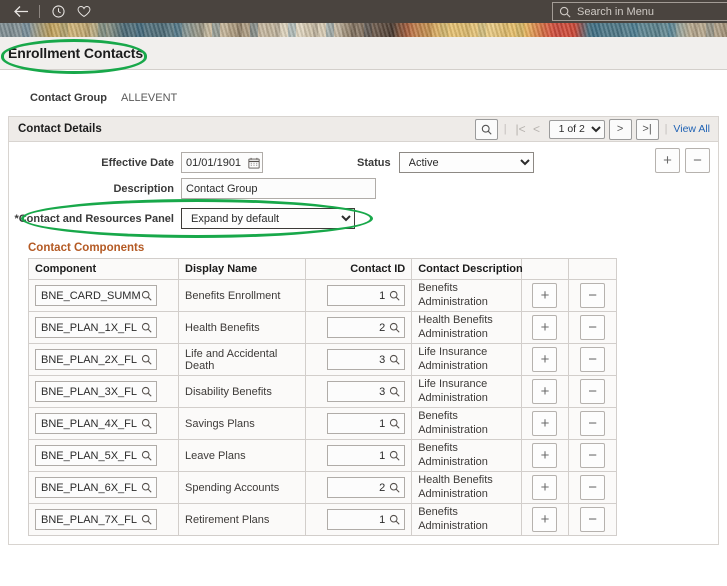 This screenshot has height=586, width=727. Describe the element at coordinates (565, 12) in the screenshot. I see `search-icon` at that location.